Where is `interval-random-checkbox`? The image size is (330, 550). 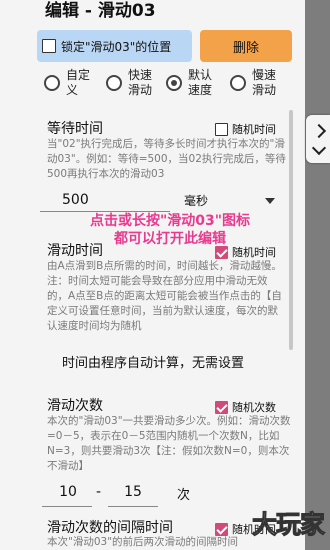 interval-random-checkbox is located at coordinates (221, 529).